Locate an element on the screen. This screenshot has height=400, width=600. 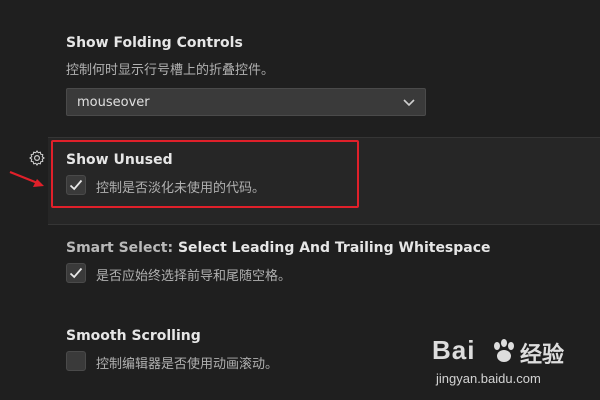
setting-title: Smooth Scrolling is located at coordinates (133, 336).